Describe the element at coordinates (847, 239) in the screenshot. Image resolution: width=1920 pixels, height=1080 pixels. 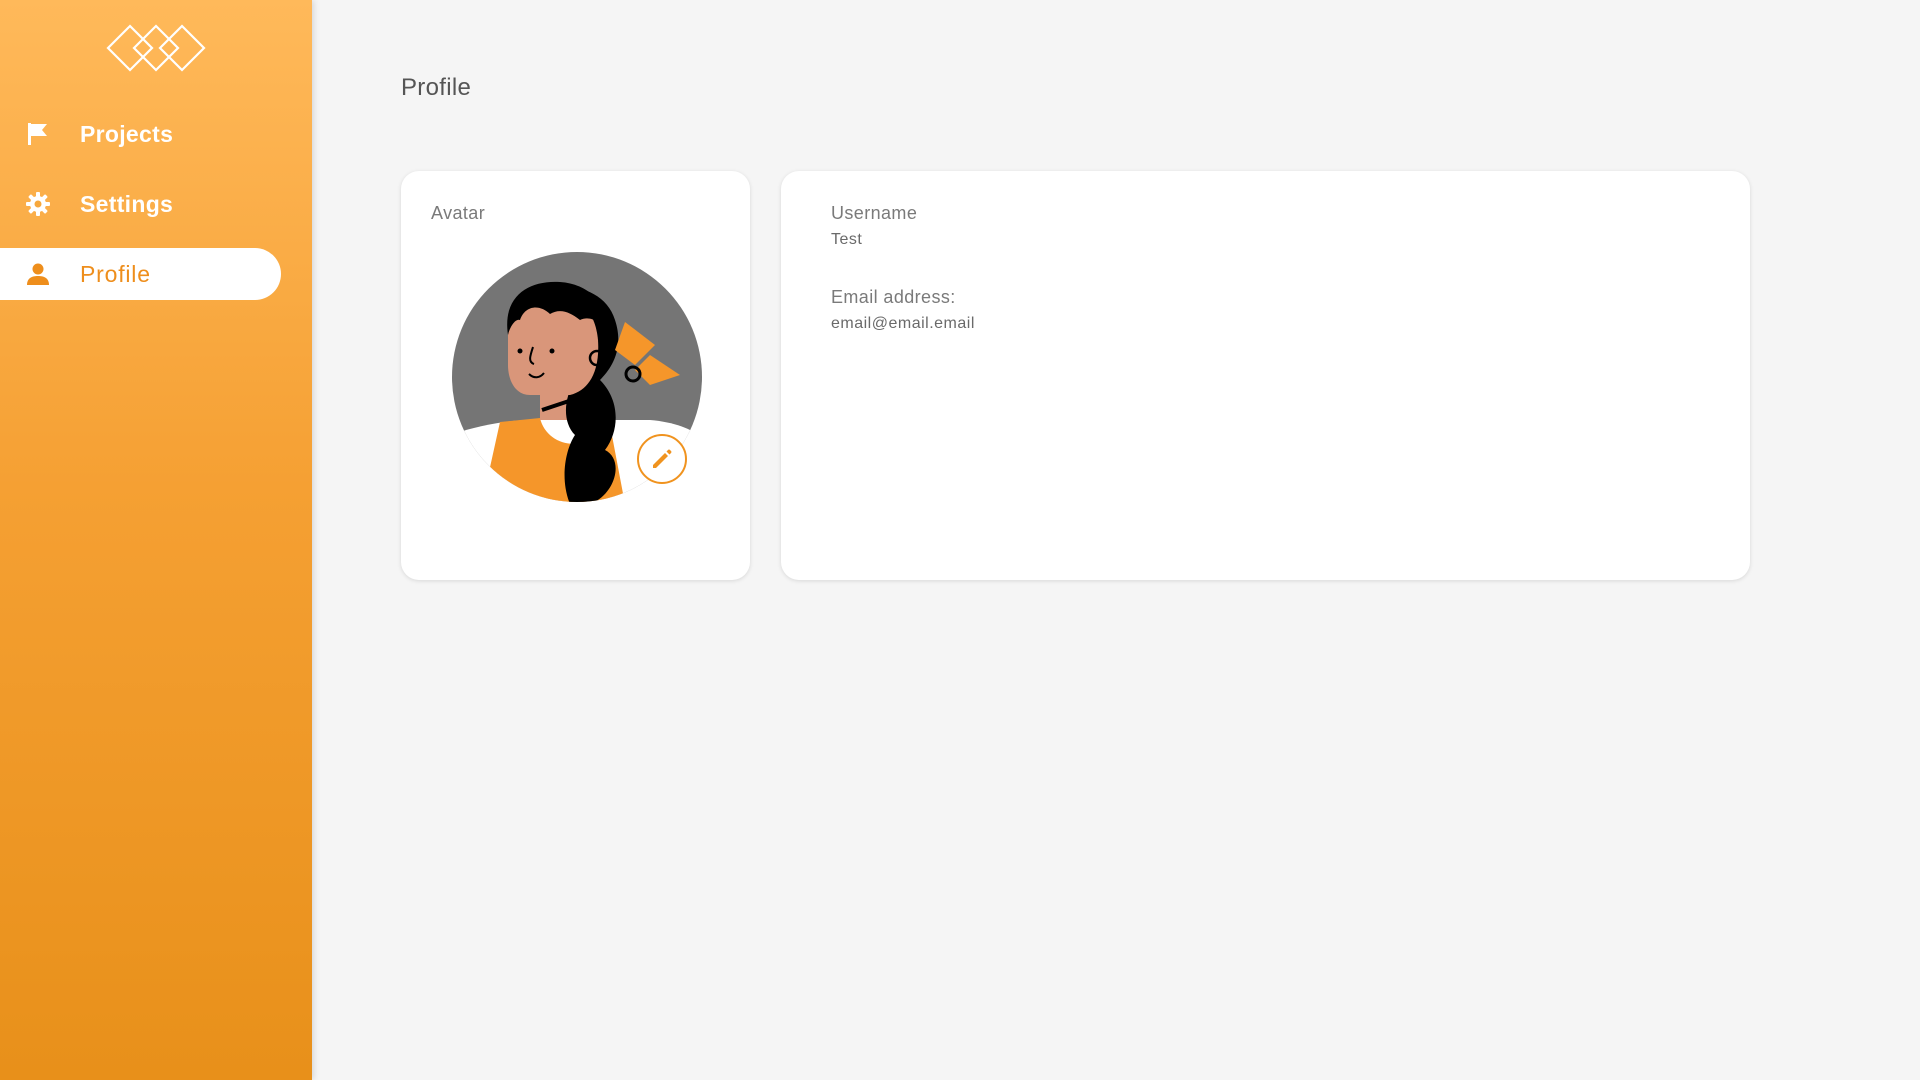
I see `username-value: Test` at that location.